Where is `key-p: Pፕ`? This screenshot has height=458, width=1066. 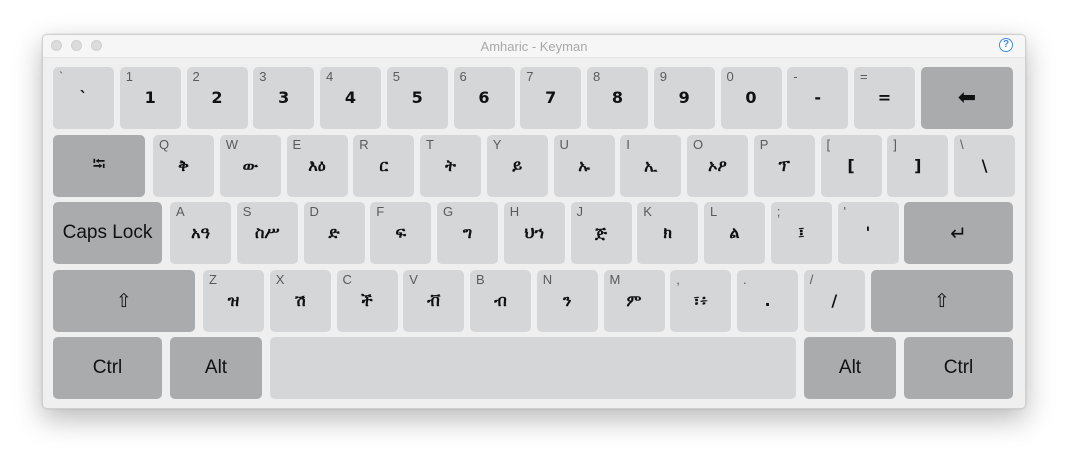 key-p: Pፕ is located at coordinates (784, 166).